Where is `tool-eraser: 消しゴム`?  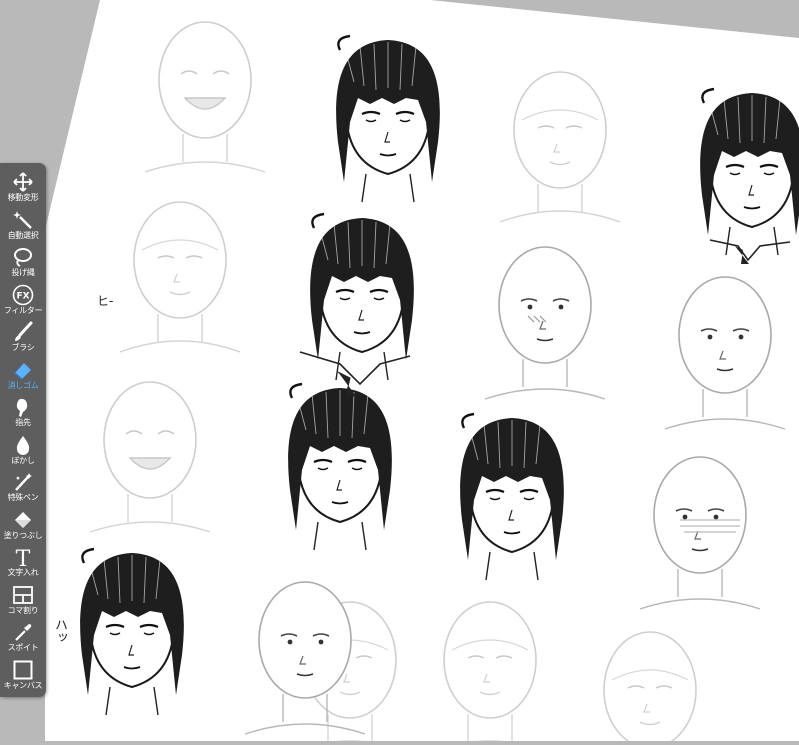
tool-eraser: 消しゴム is located at coordinates (23, 378).